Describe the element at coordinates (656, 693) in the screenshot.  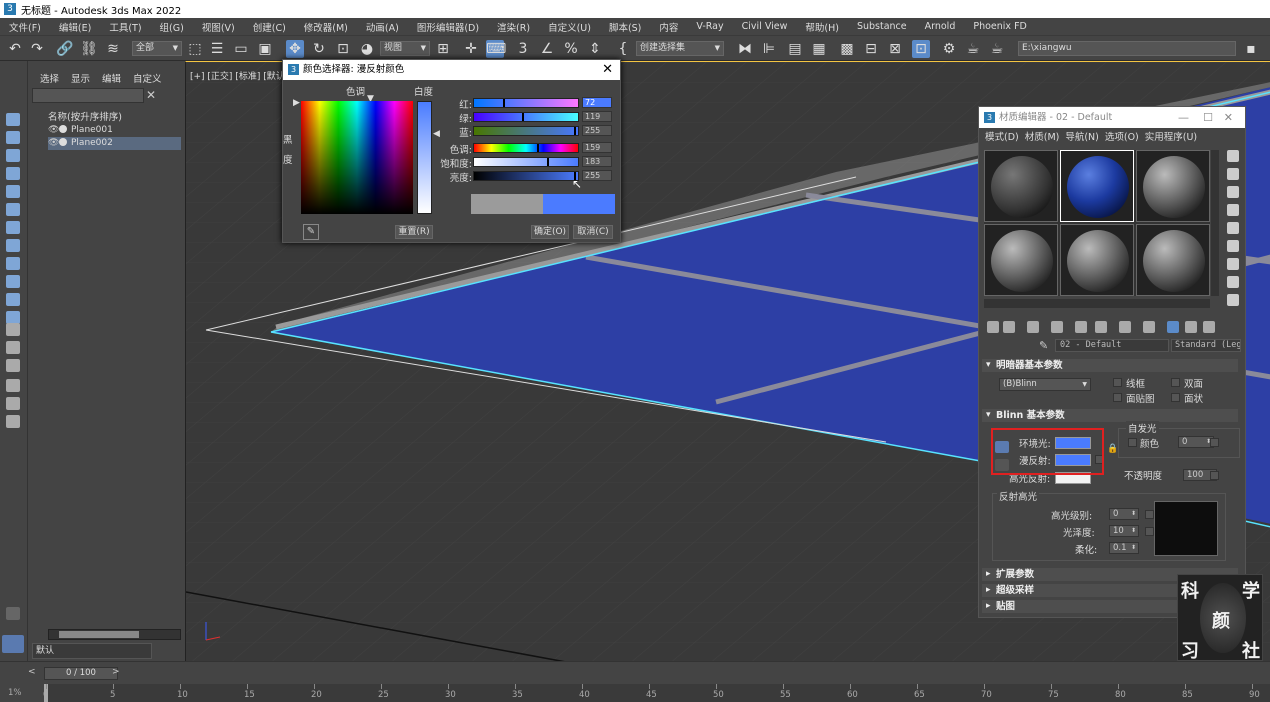
I see `timeline-ruler: 0 5 10 15 20 25 30 35 40 45 50 55 60 65 70 75 80 85 90` at that location.